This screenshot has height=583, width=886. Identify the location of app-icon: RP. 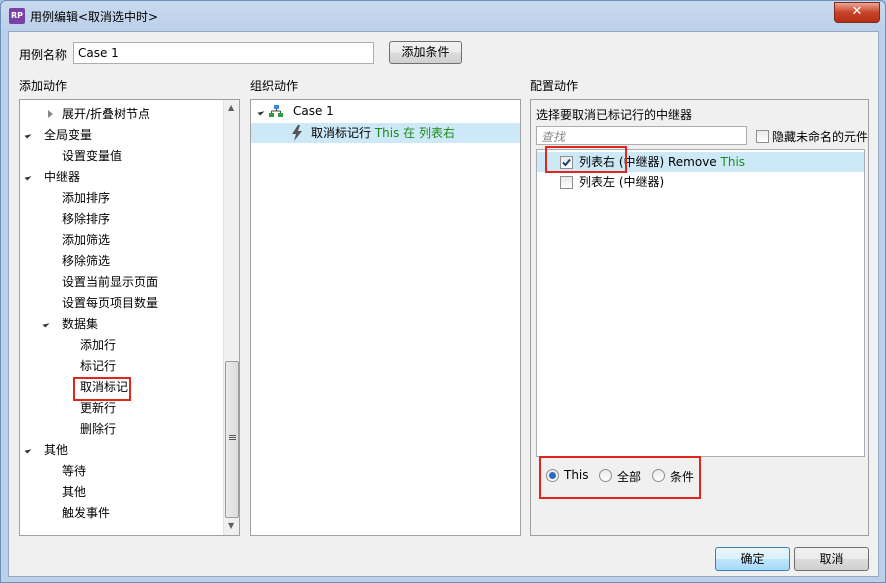
(17, 16).